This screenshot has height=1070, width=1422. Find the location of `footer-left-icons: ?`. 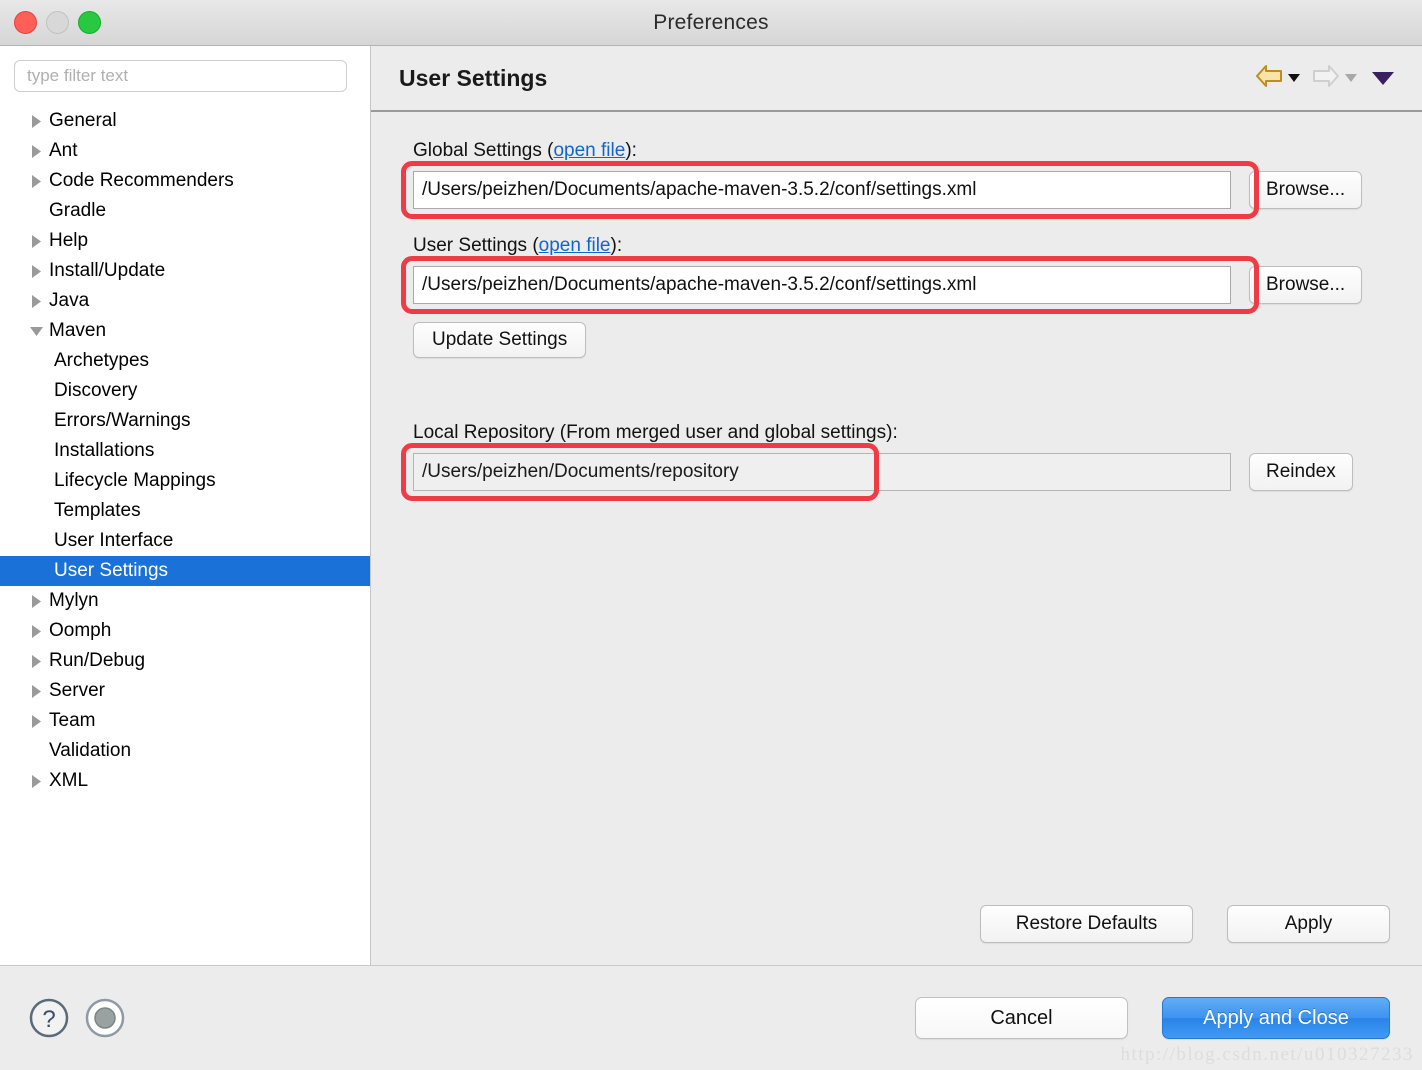

footer-left-icons: ? is located at coordinates (77, 1018).